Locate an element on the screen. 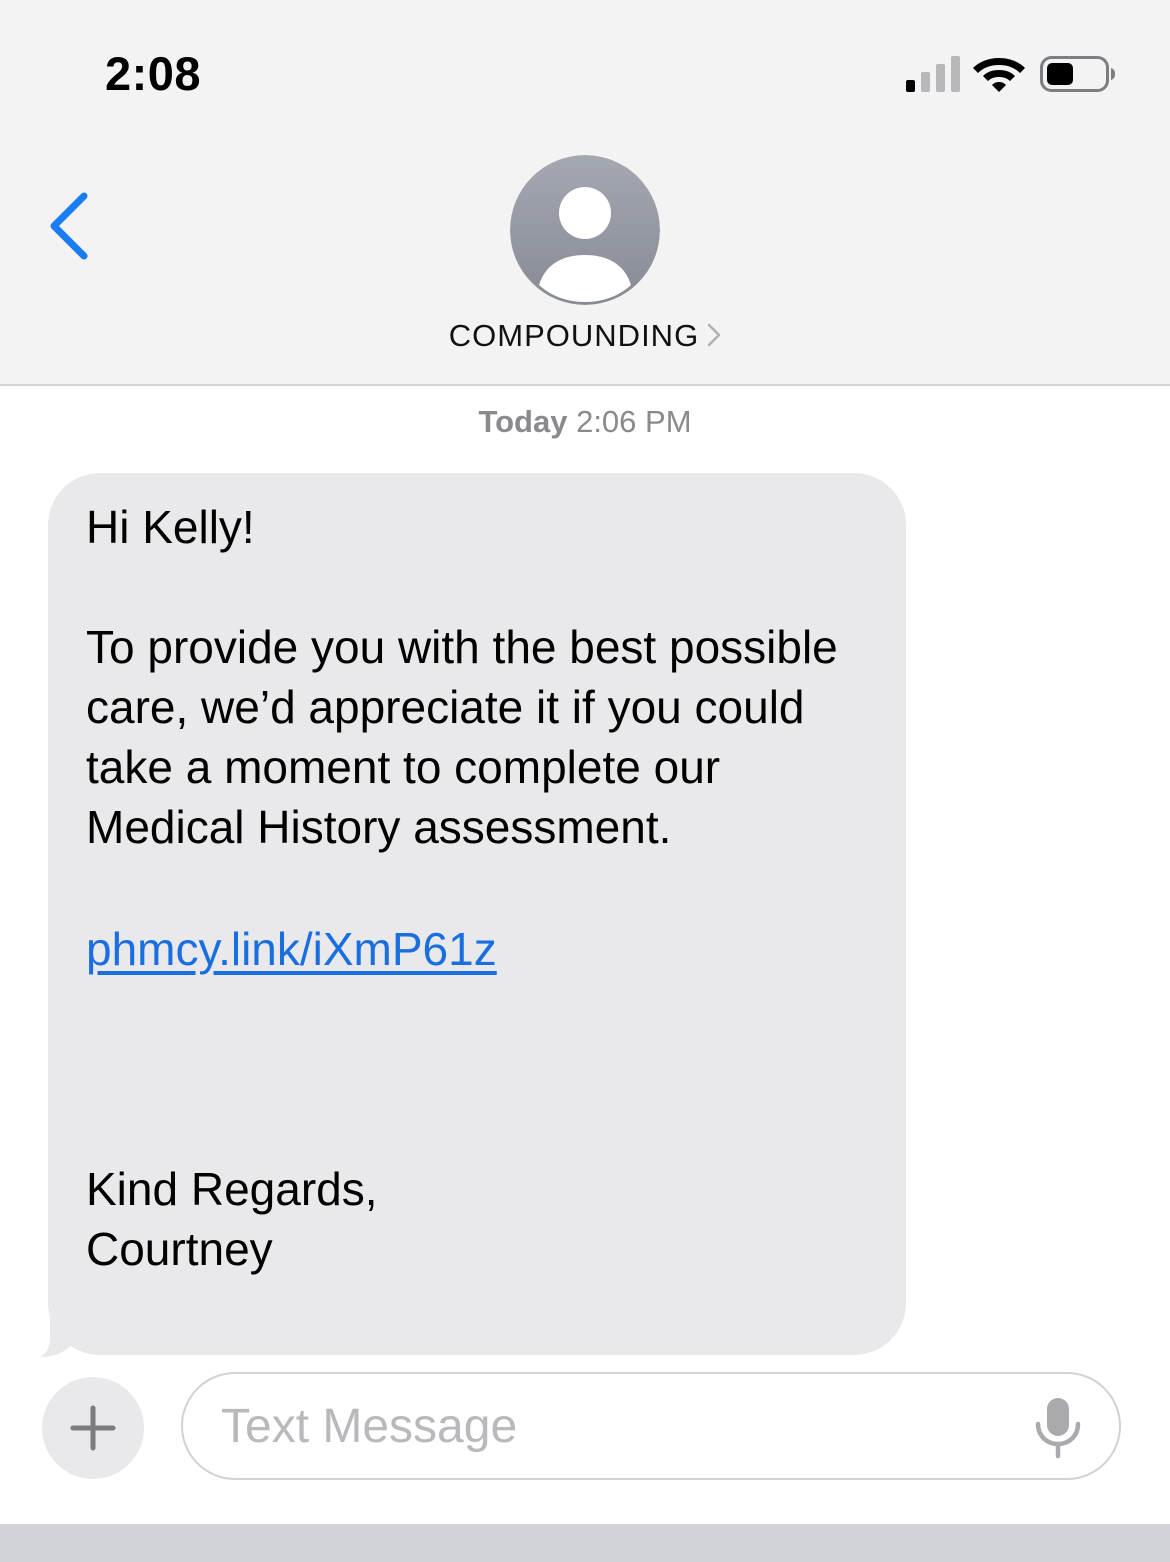  timestamp-day: Today is located at coordinates (523, 421).